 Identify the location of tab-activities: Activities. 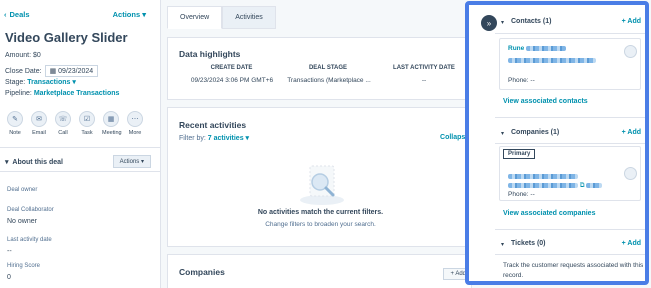
(249, 17).